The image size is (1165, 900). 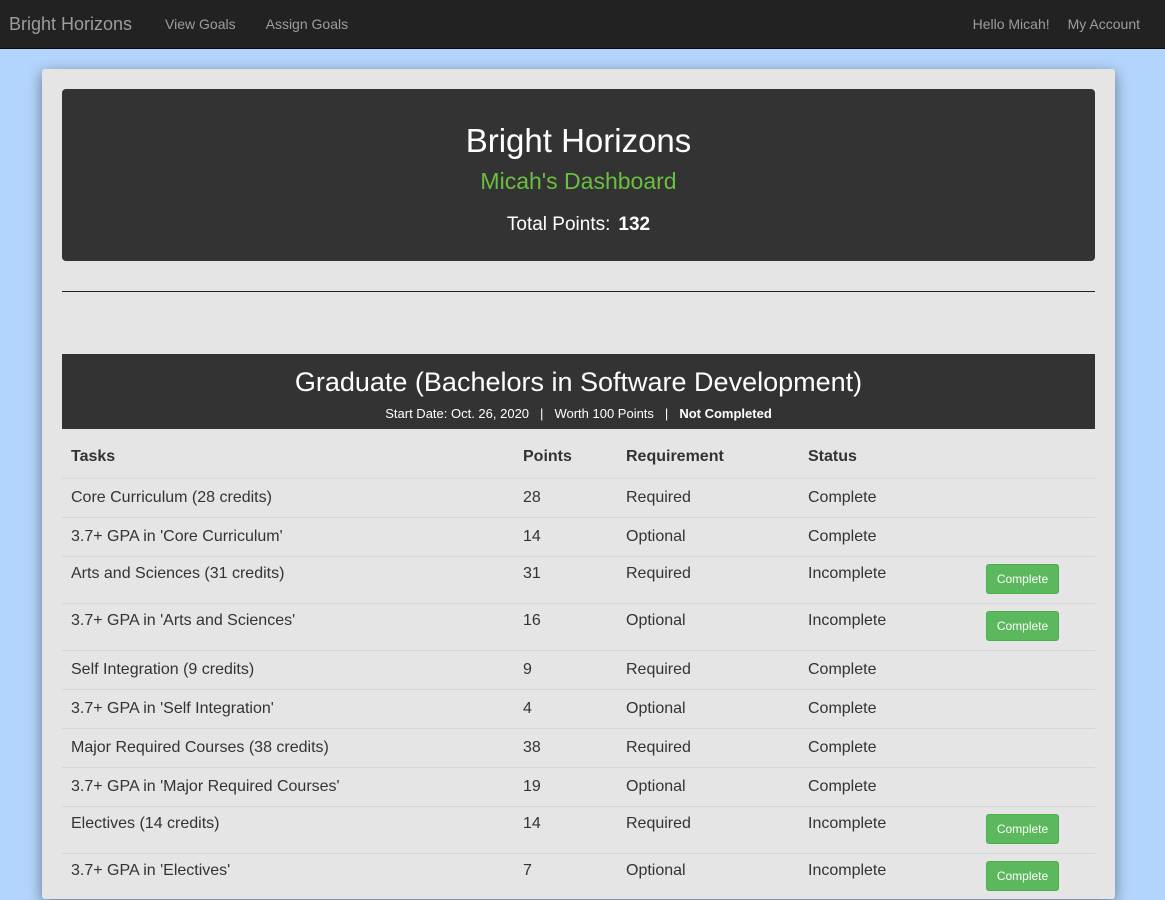 I want to click on task-points-cell: 4, so click(x=565, y=708).